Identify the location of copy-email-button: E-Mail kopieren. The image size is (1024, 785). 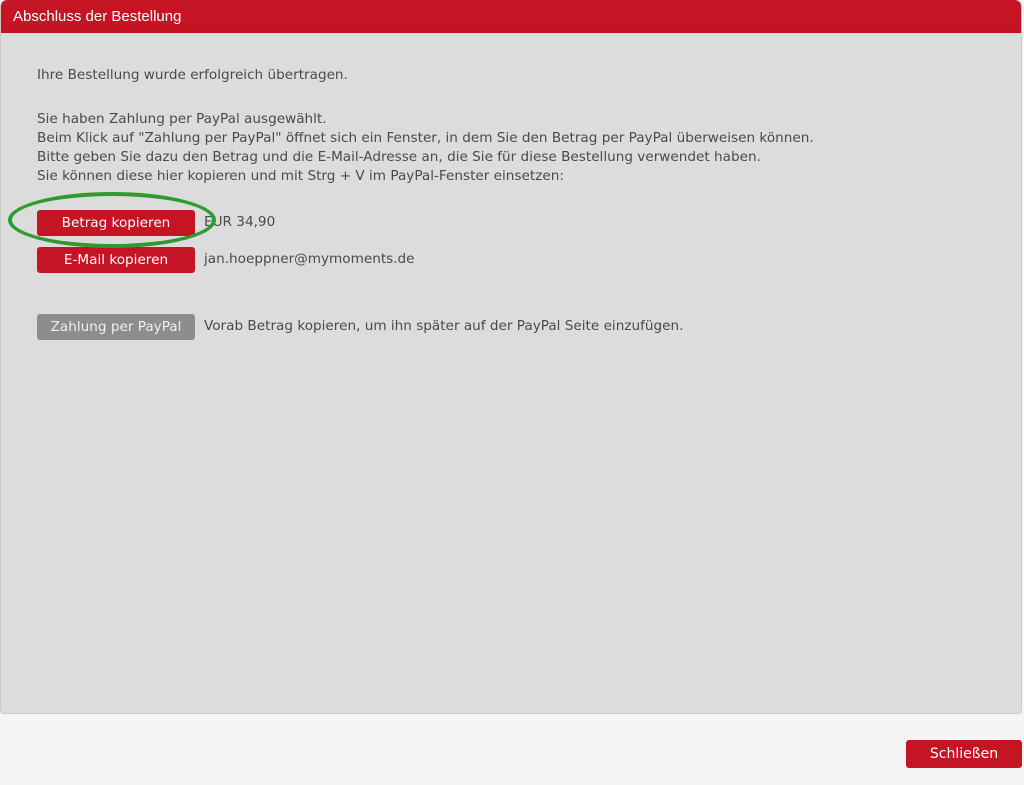
(116, 260).